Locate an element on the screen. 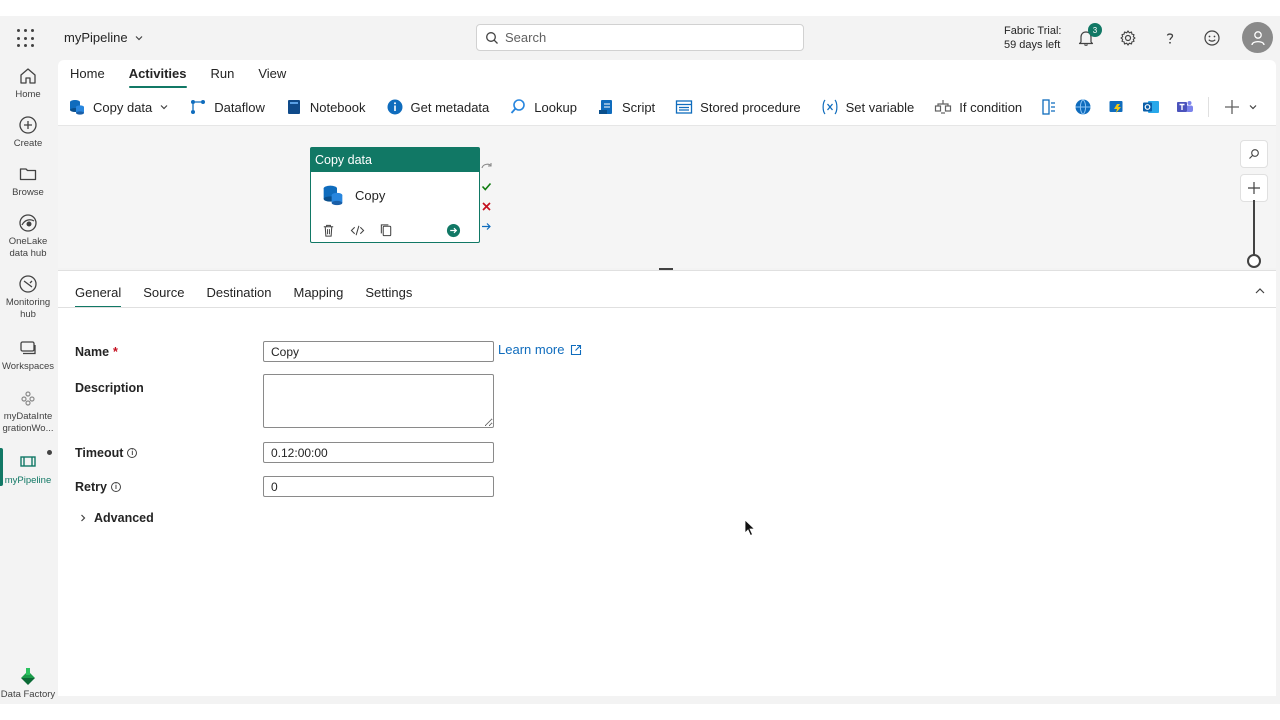  notification-badge: 3 is located at coordinates (1095, 30).